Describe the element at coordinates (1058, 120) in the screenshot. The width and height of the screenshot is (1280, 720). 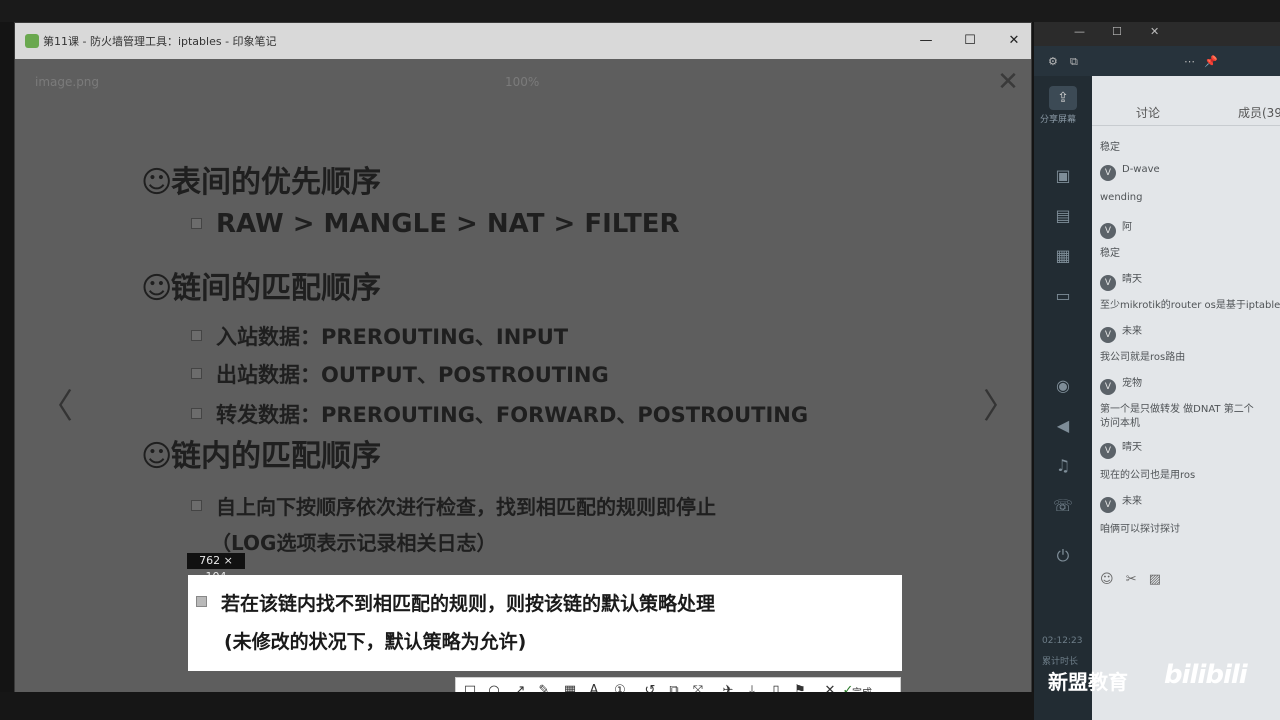
I see `share-screen-label: 分享屏幕` at that location.